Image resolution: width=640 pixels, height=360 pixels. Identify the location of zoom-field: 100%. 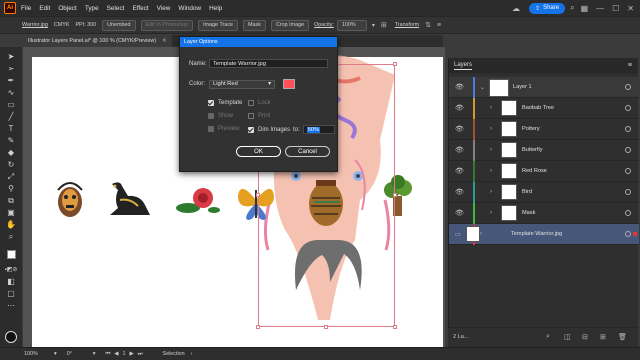
(39, 354).